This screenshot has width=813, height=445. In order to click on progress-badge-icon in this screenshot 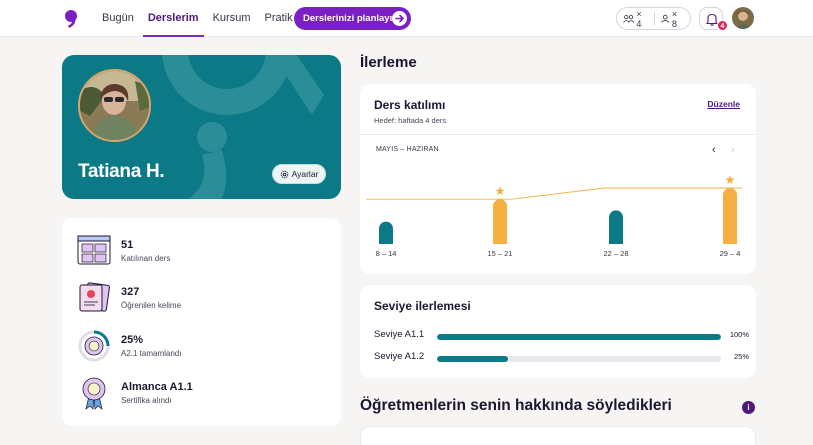, I will do `click(94, 346)`.